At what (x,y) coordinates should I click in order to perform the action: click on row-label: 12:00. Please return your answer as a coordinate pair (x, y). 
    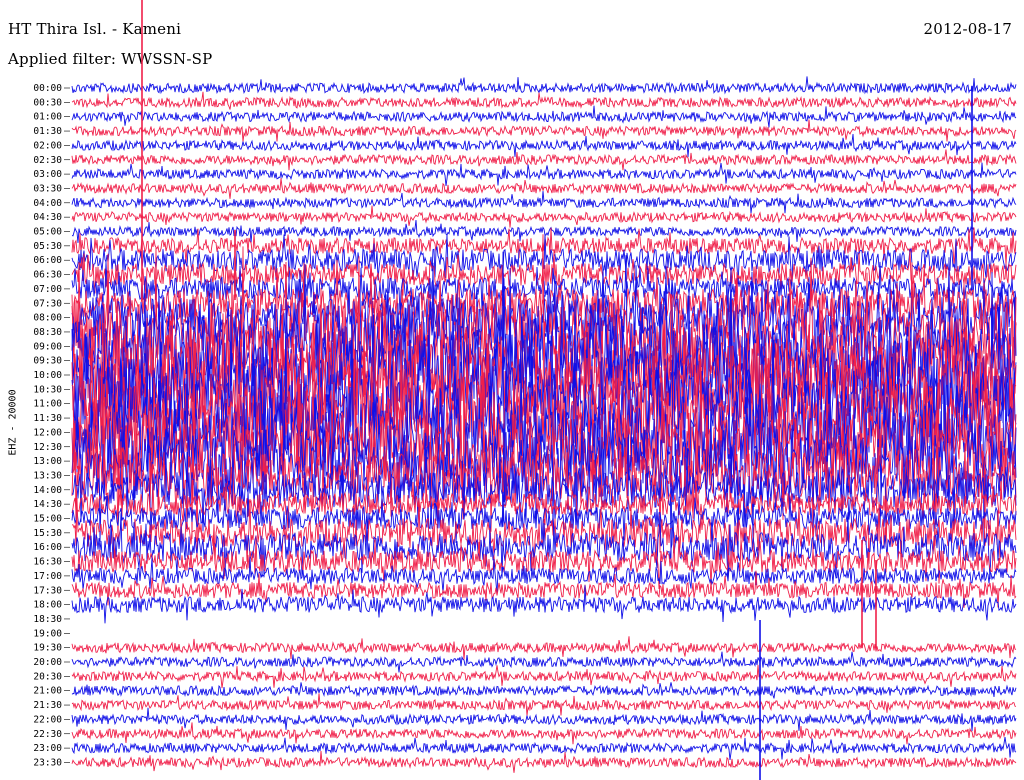
    Looking at the image, I should click on (47, 432).